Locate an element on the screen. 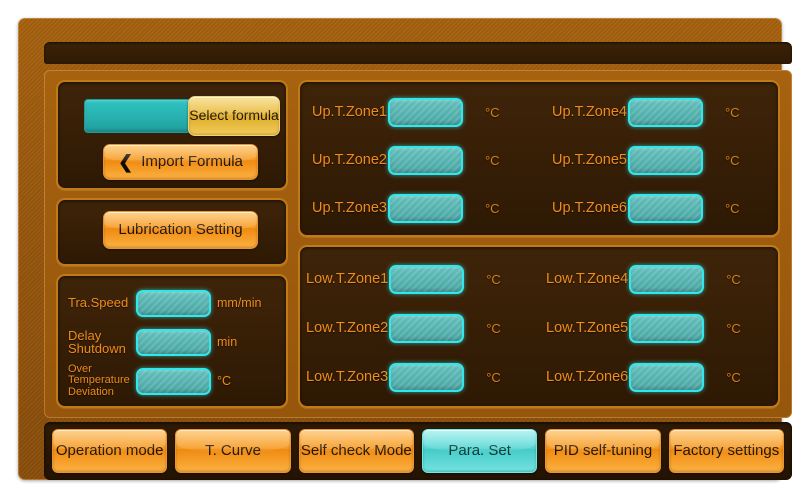 This screenshot has width=800, height=500. zone-row: Up.T.Zone1 °C is located at coordinates (406, 112).